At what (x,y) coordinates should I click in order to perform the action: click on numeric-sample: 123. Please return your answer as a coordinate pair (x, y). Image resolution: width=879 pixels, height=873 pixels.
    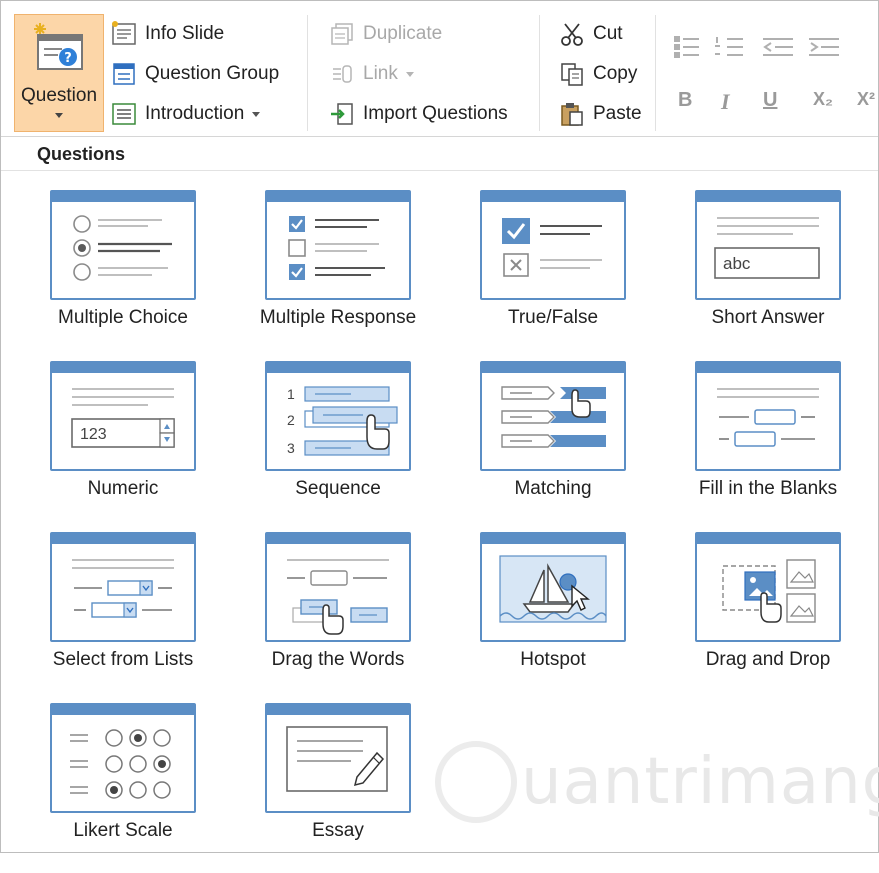
    Looking at the image, I should click on (93, 434).